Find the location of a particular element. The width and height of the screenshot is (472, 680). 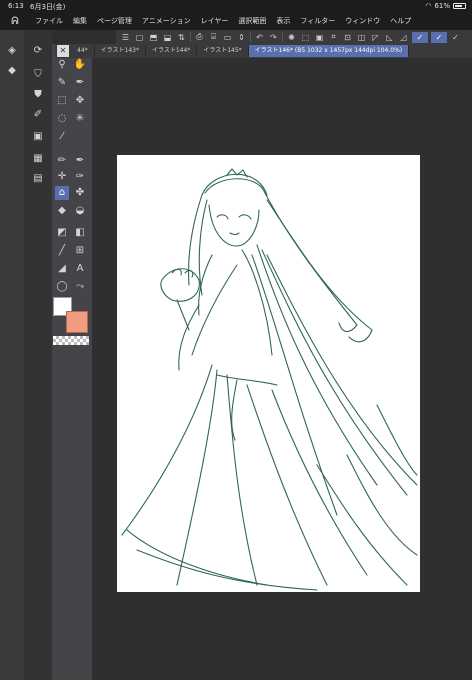

dropper-icon: ⁄ is located at coordinates (62, 137).